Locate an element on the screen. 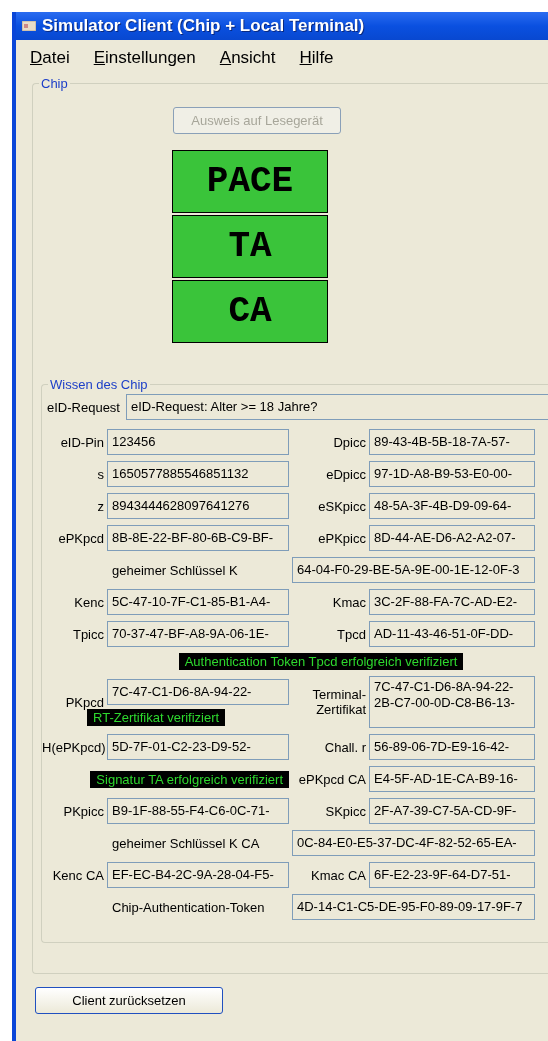  text-field: 8D-44-AE-D6-A2-A2-07- is located at coordinates (452, 538).